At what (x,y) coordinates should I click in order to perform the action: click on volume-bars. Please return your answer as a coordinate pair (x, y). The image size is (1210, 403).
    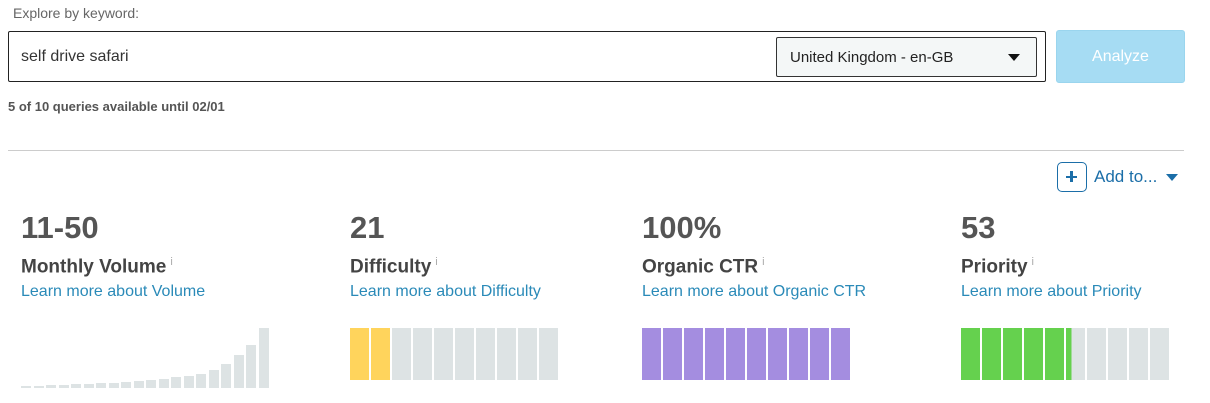
    Looking at the image, I should click on (145, 358).